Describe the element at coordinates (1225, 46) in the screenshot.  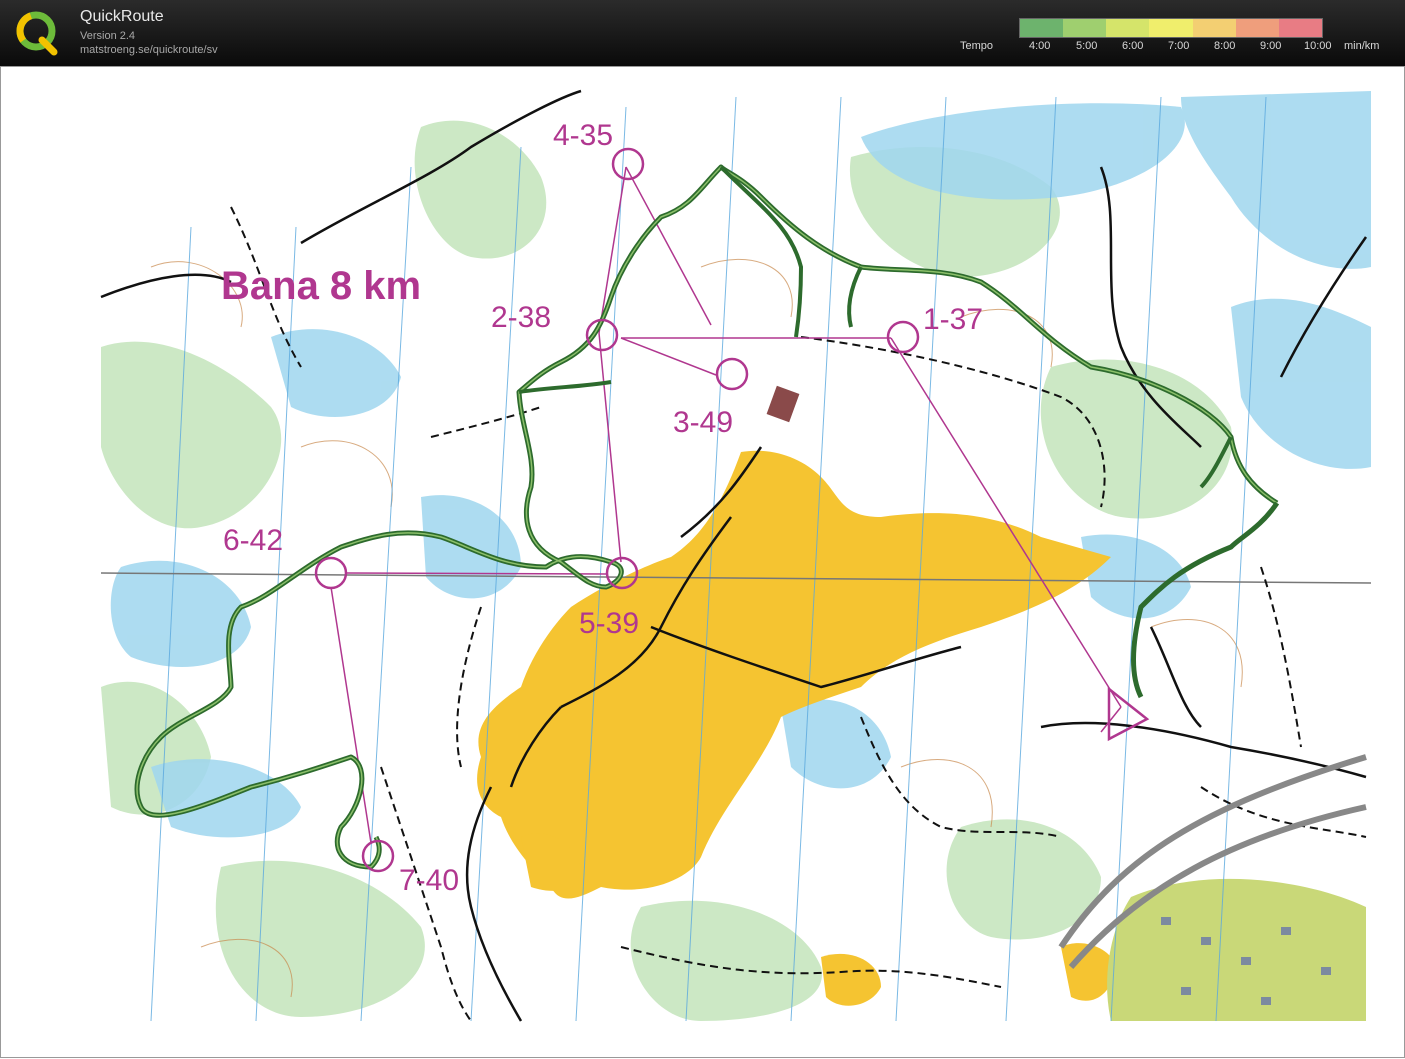
I see `tempo-tick: 8:00` at that location.